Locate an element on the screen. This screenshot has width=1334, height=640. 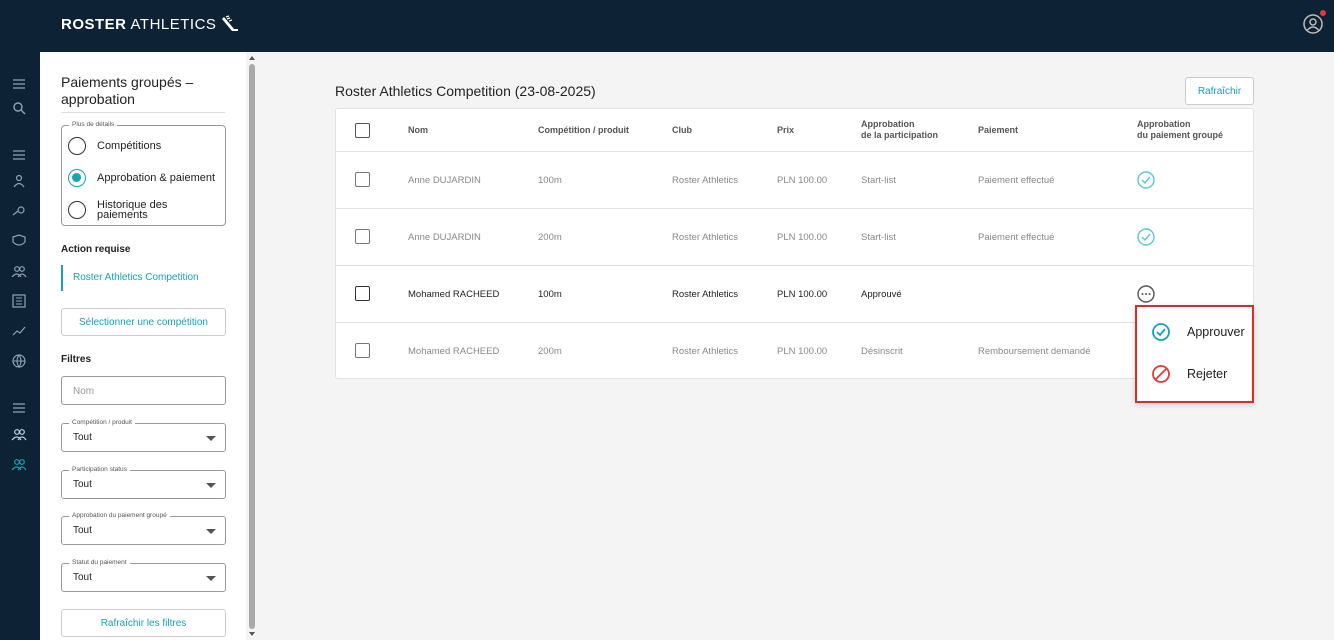
group-payments-icon is located at coordinates (19, 464).